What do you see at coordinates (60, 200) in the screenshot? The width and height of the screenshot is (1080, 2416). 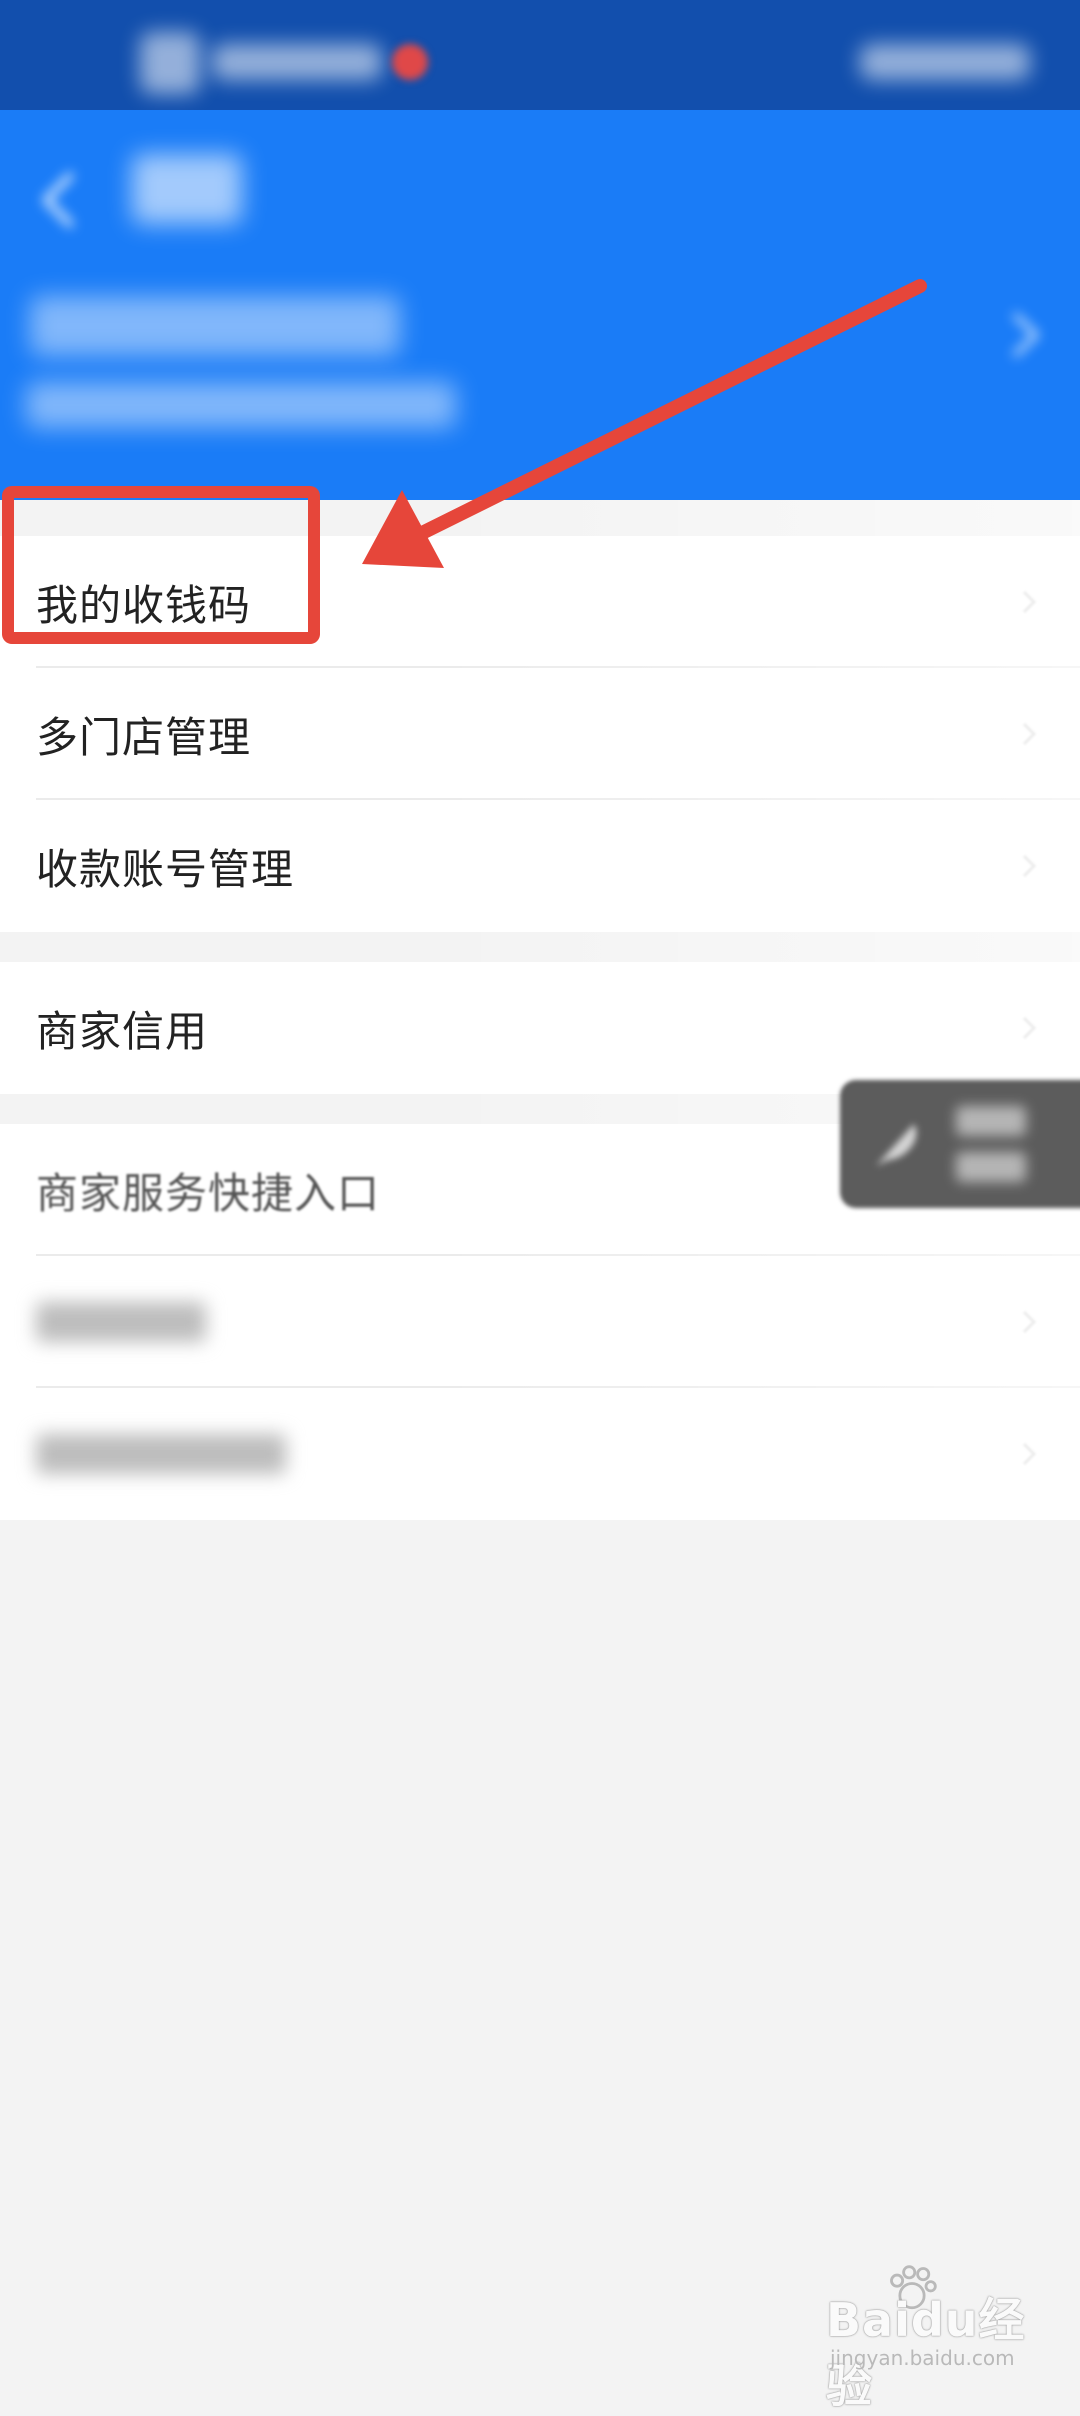 I see `back-arrow-icon` at bounding box center [60, 200].